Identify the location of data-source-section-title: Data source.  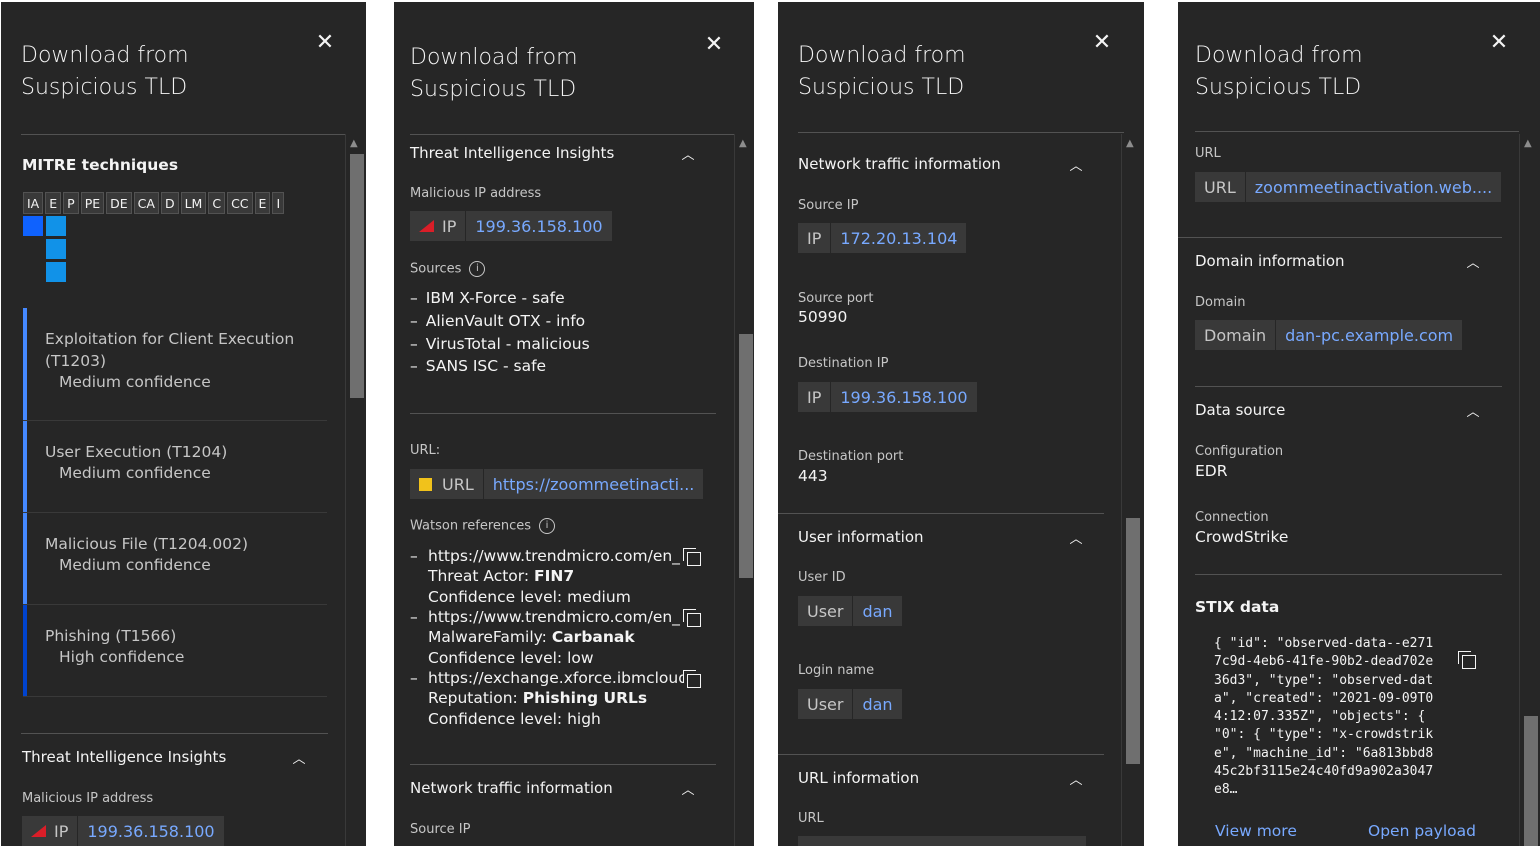
(1240, 410).